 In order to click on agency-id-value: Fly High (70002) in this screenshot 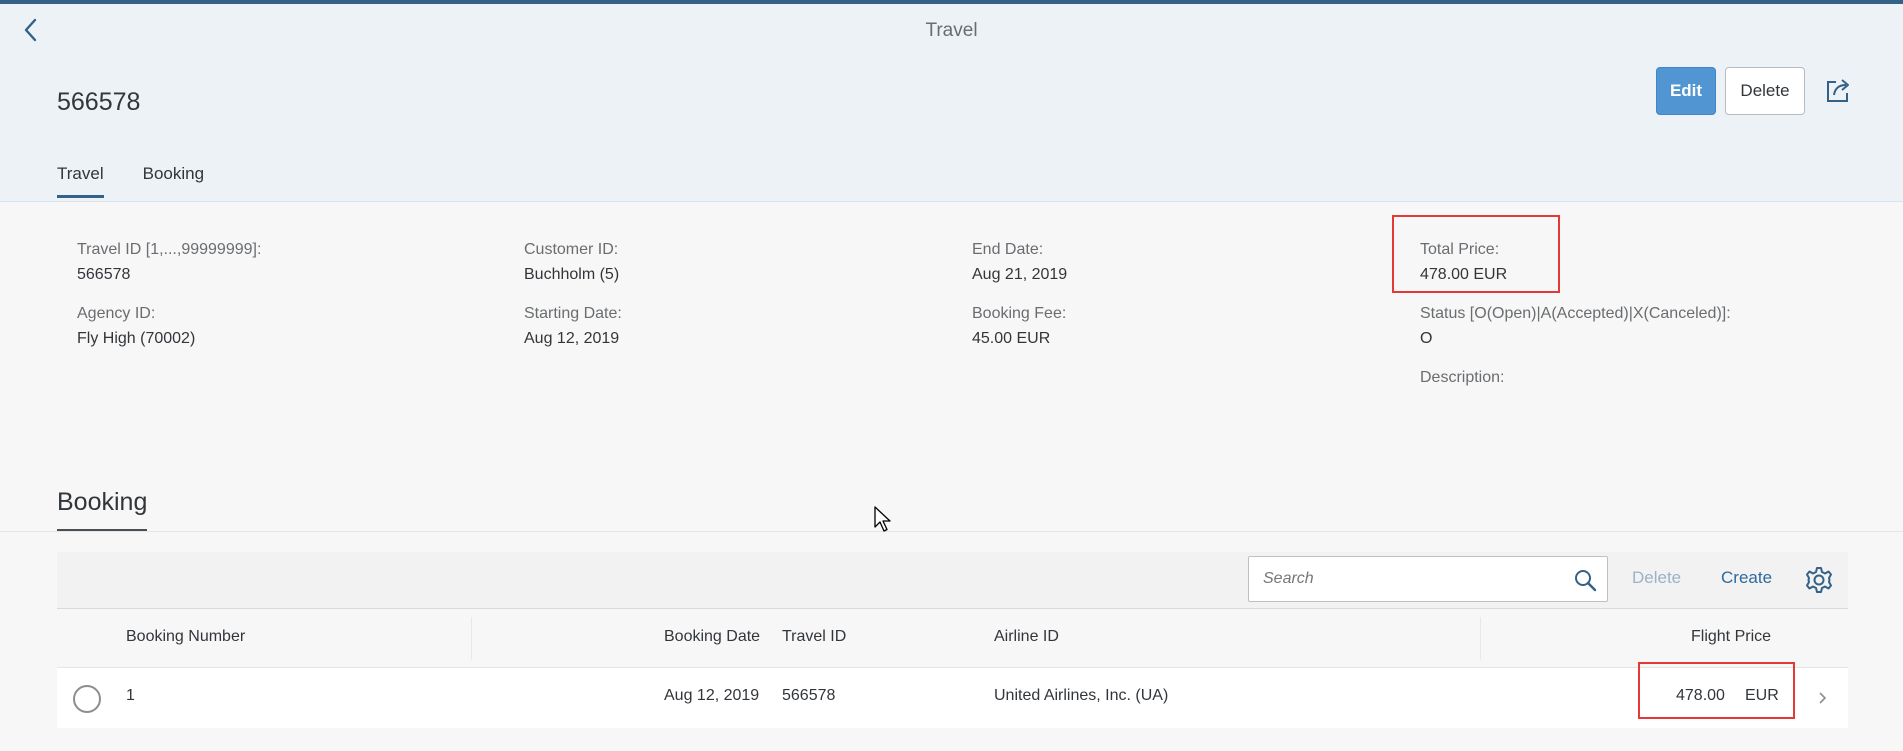, I will do `click(136, 338)`.